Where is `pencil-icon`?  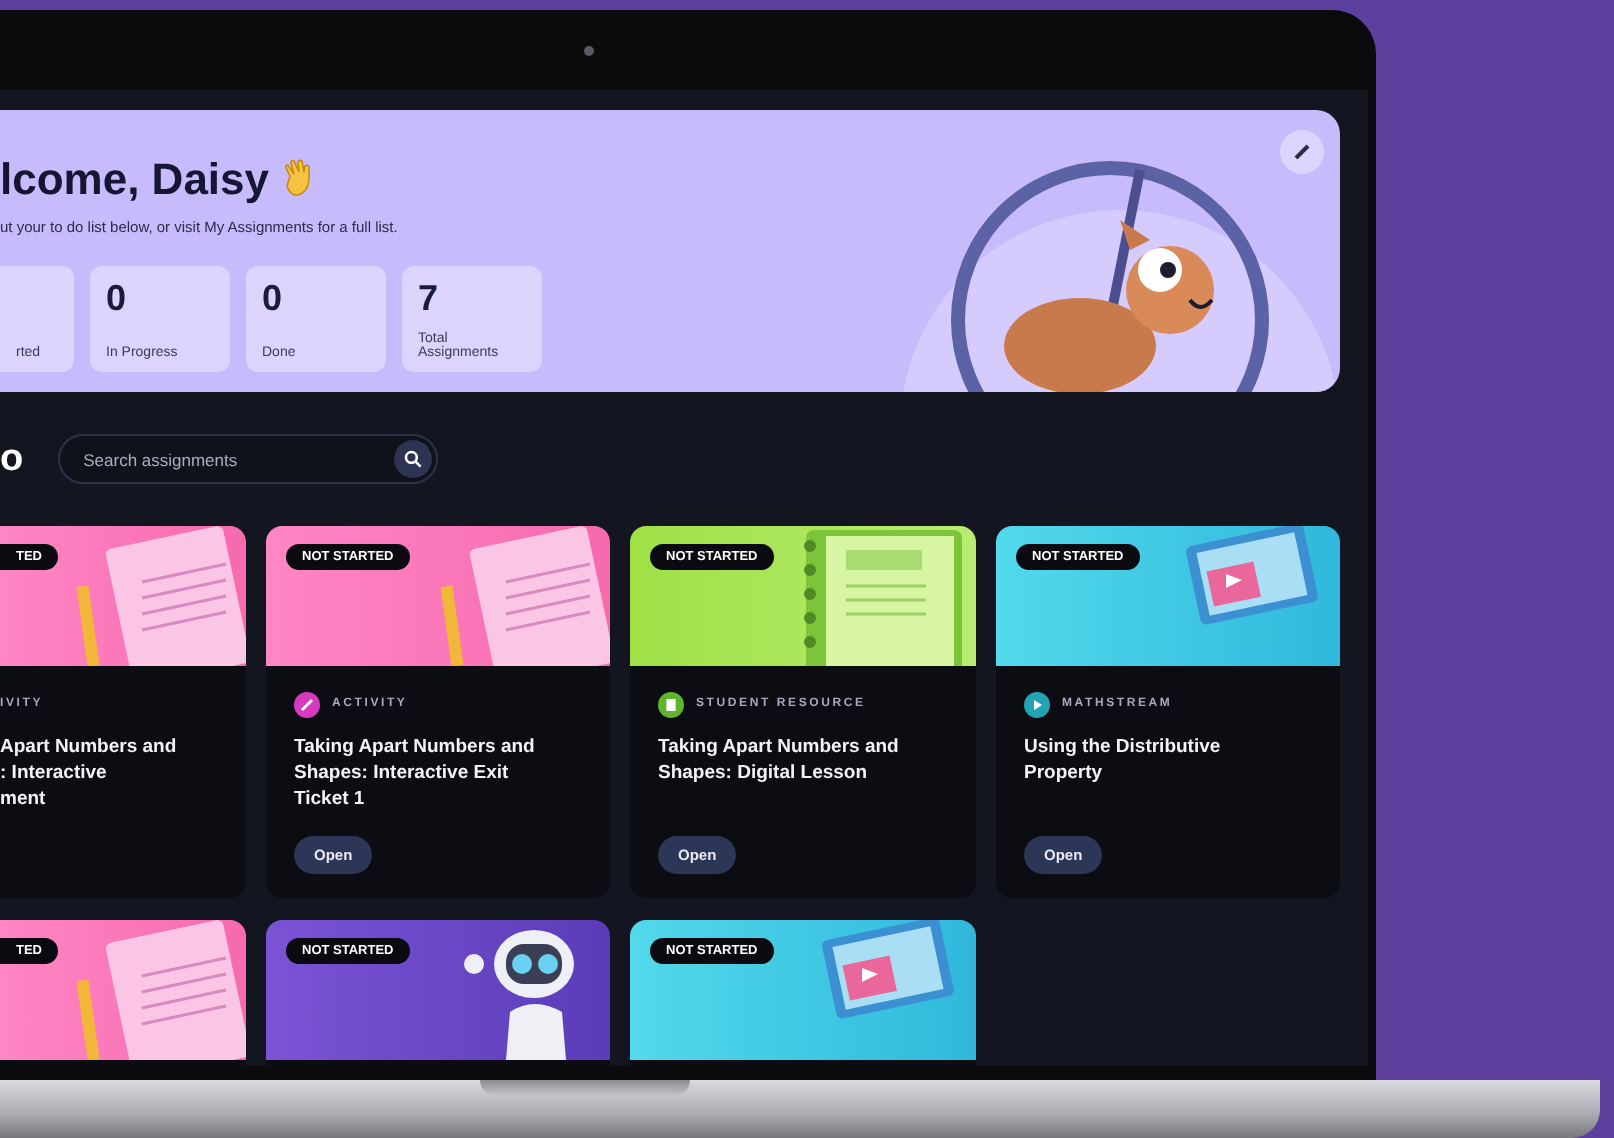 pencil-icon is located at coordinates (1302, 152).